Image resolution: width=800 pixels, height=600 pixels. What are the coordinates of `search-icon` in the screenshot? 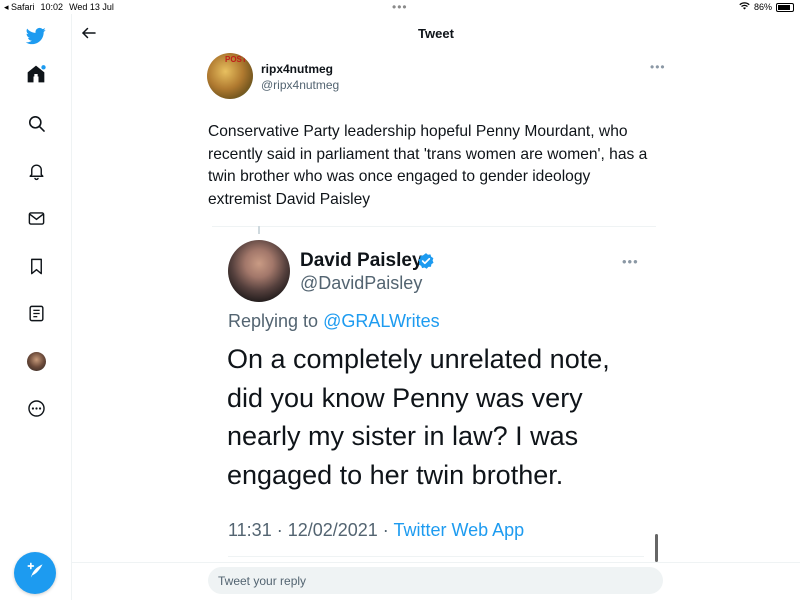 It's located at (36, 123).